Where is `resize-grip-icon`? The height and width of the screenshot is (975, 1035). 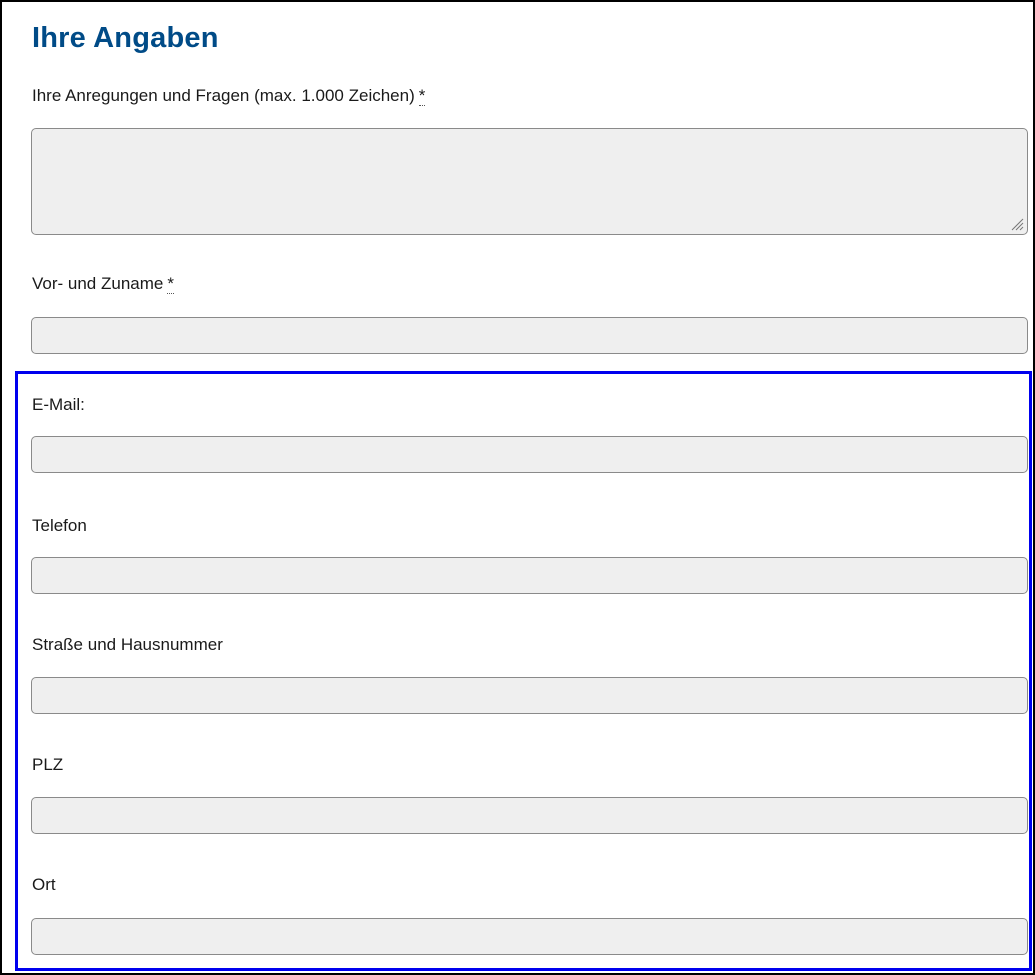
resize-grip-icon is located at coordinates (1017, 224).